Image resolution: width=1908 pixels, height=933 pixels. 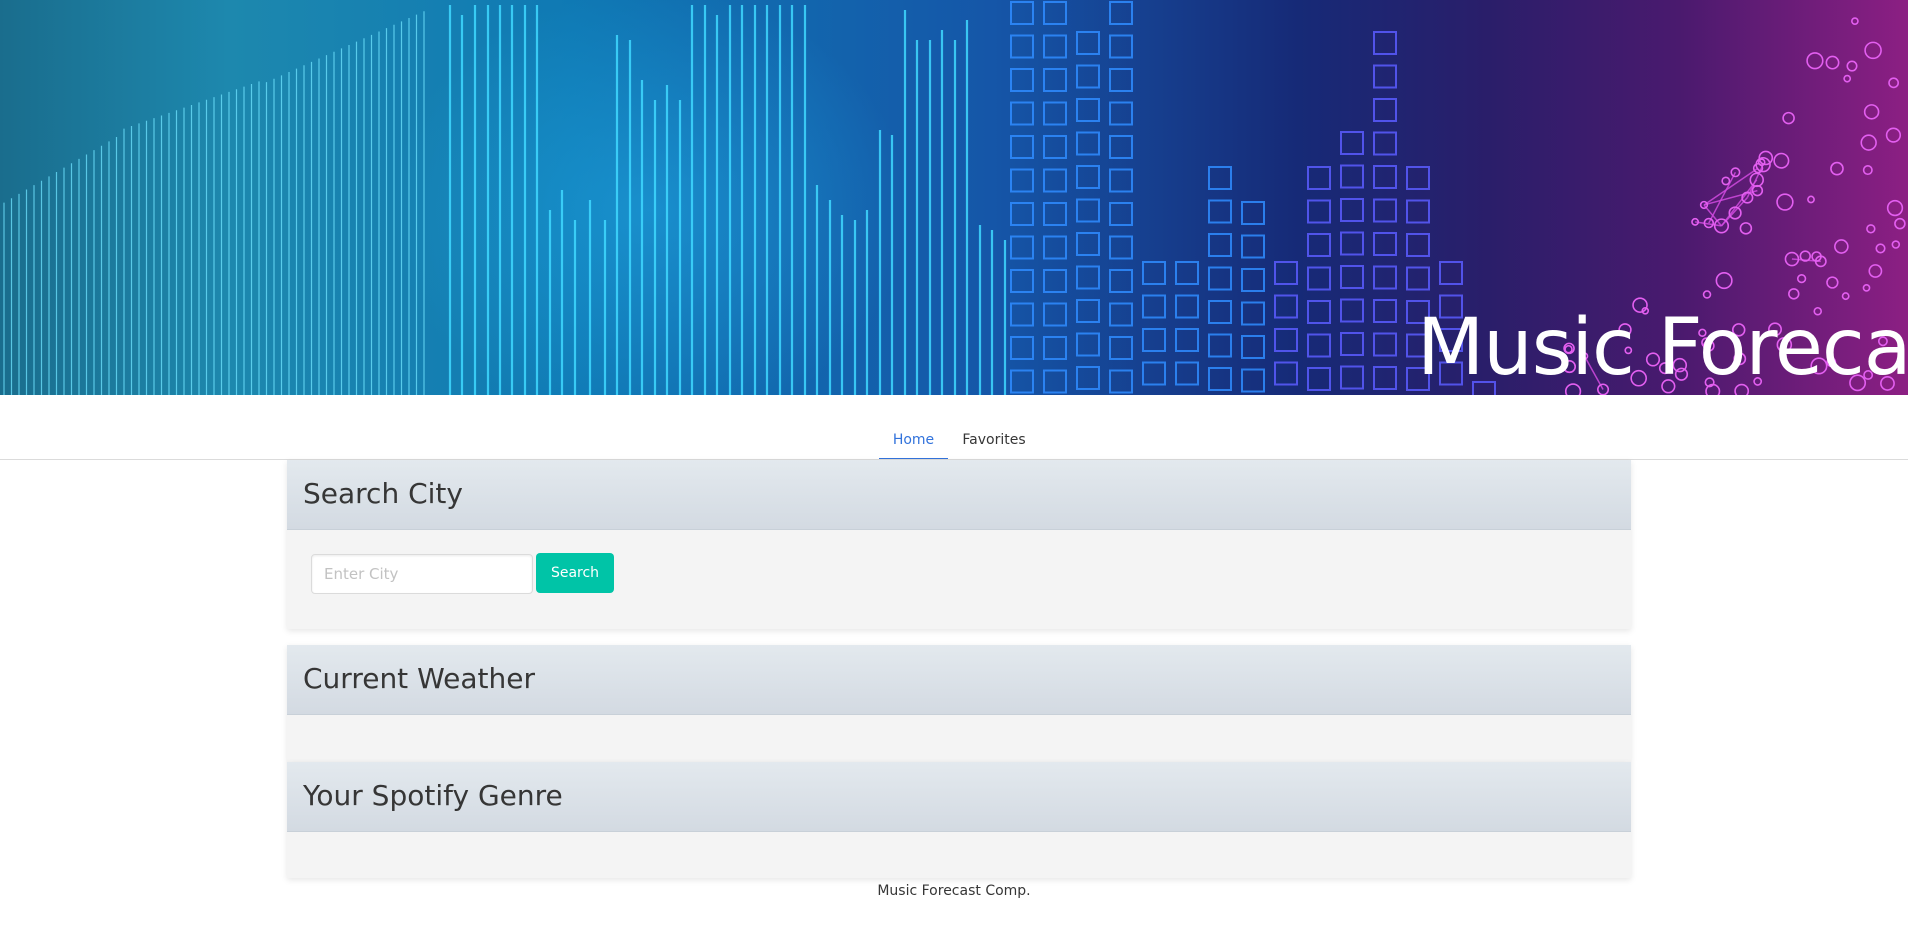 I want to click on footer-text: Music Forecast Comp., so click(x=954, y=891).